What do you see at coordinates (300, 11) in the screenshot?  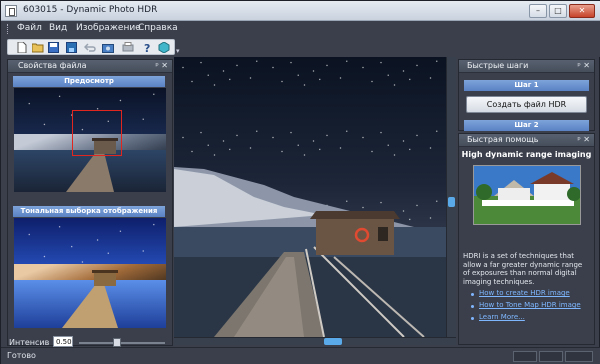 I see `title-bar: 603015 - Dynamic Photo HDR – □ ✕` at bounding box center [300, 11].